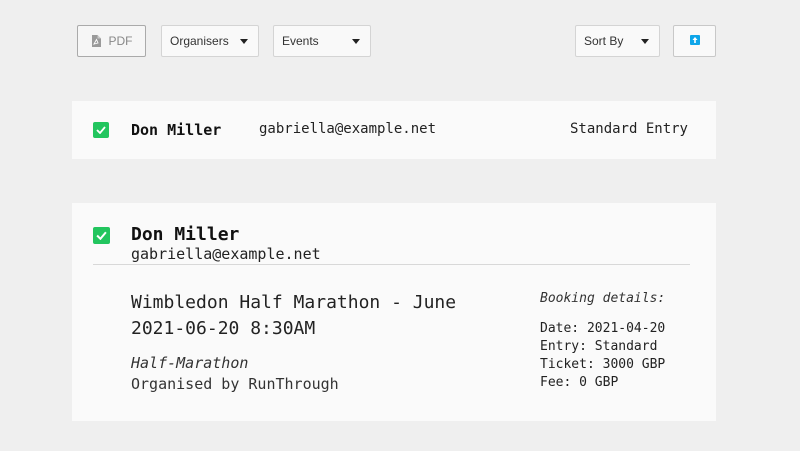 This screenshot has width=800, height=451. Describe the element at coordinates (603, 328) in the screenshot. I see `booking-date: Date: 2021-04-20` at that location.